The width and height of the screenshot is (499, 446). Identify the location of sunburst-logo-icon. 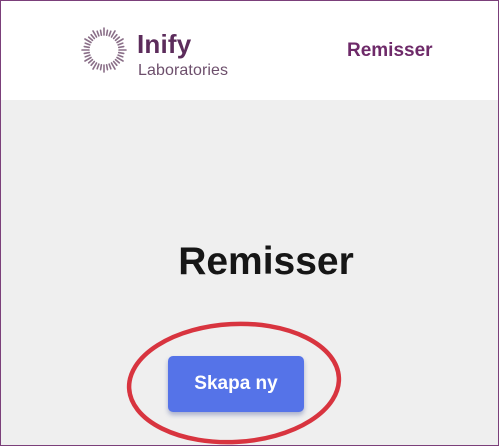
(104, 50).